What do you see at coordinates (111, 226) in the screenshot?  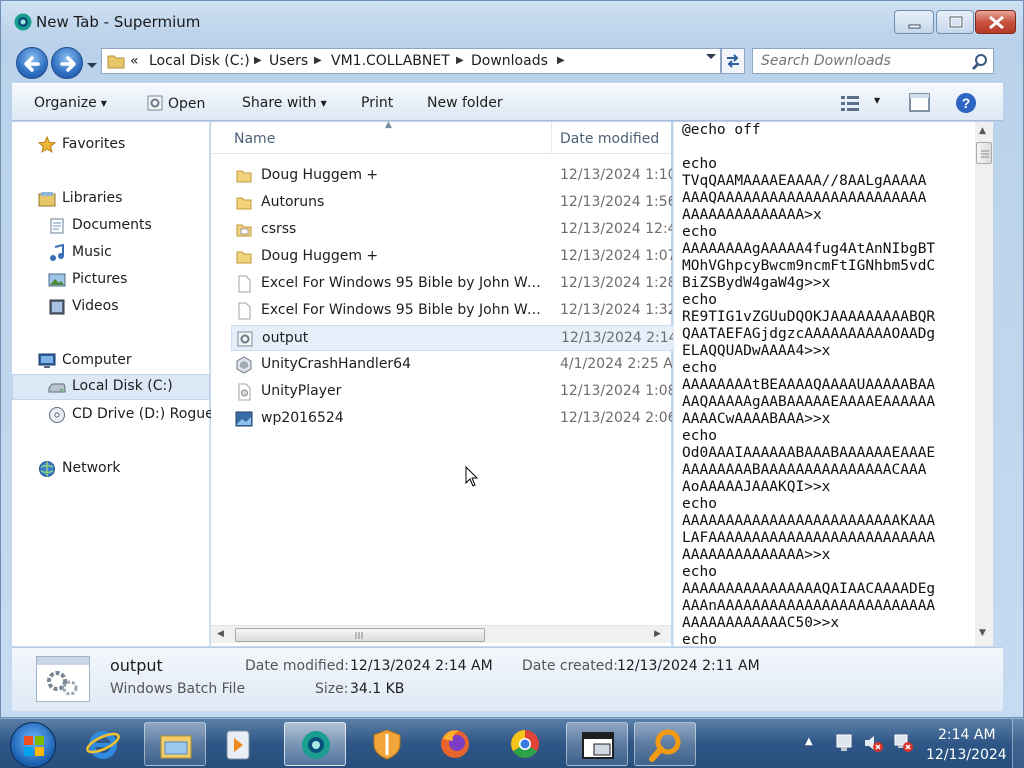 I see `sidebar-item-documents: Documents` at bounding box center [111, 226].